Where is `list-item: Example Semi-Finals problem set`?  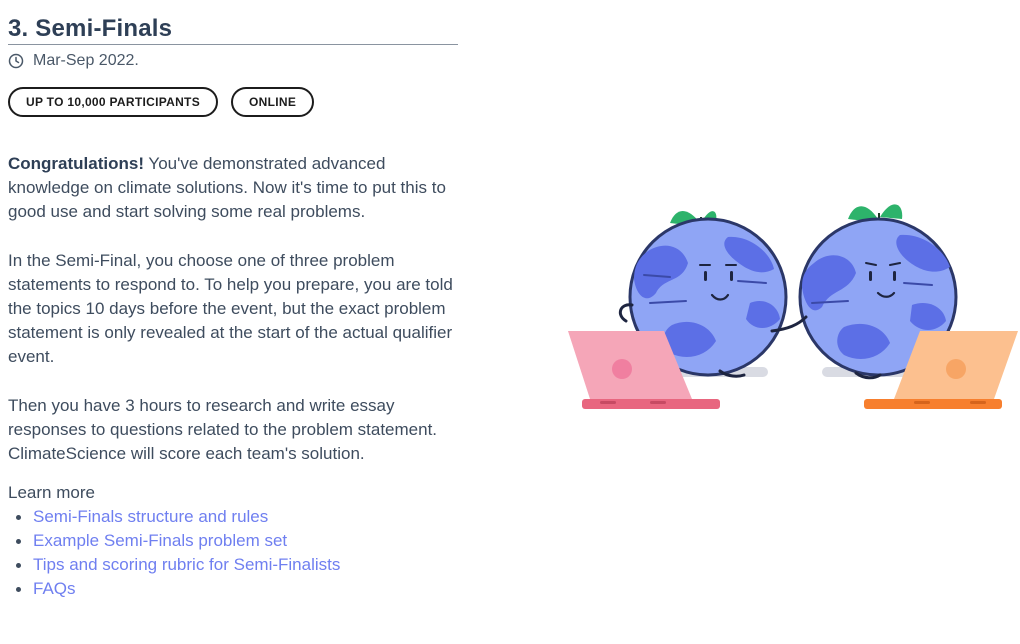 list-item: Example Semi-Finals problem set is located at coordinates (237, 541).